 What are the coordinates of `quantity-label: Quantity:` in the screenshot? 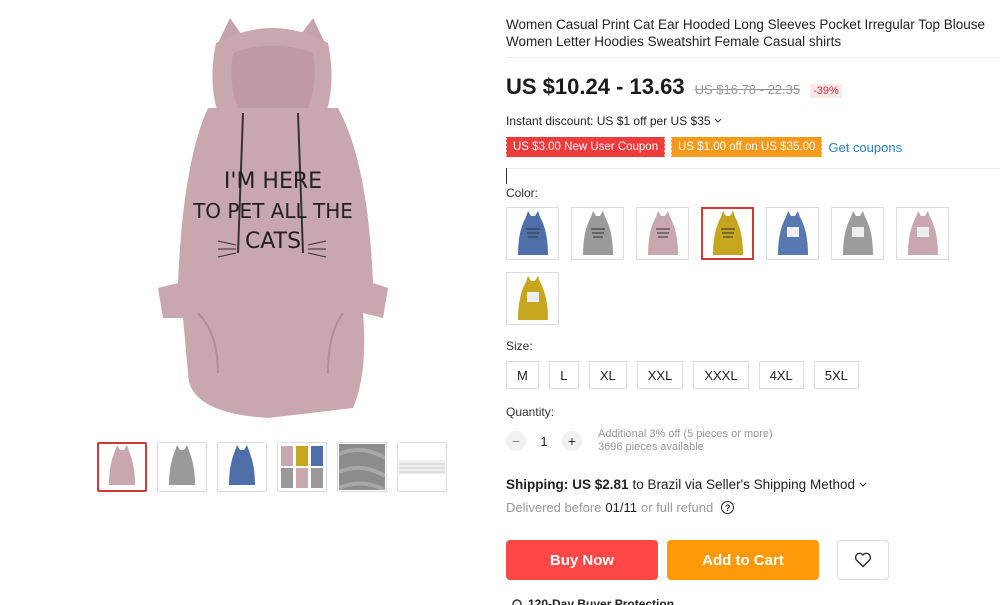 It's located at (530, 412).